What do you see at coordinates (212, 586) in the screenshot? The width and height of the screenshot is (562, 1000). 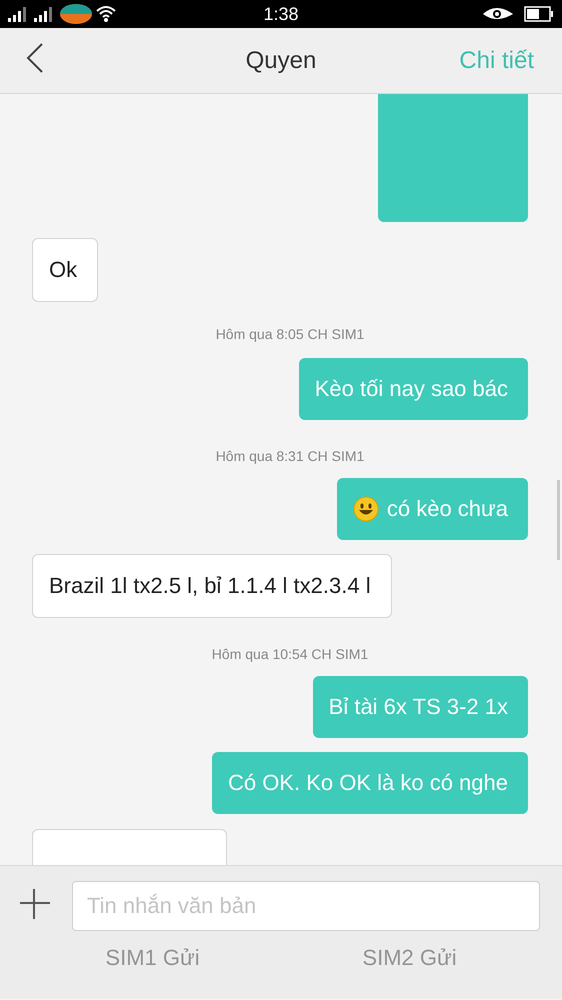 I see `received-message-bubble: Brazil 1l tx2.5 l, bỉ 1.1.4 l tx2.3.4 l` at bounding box center [212, 586].